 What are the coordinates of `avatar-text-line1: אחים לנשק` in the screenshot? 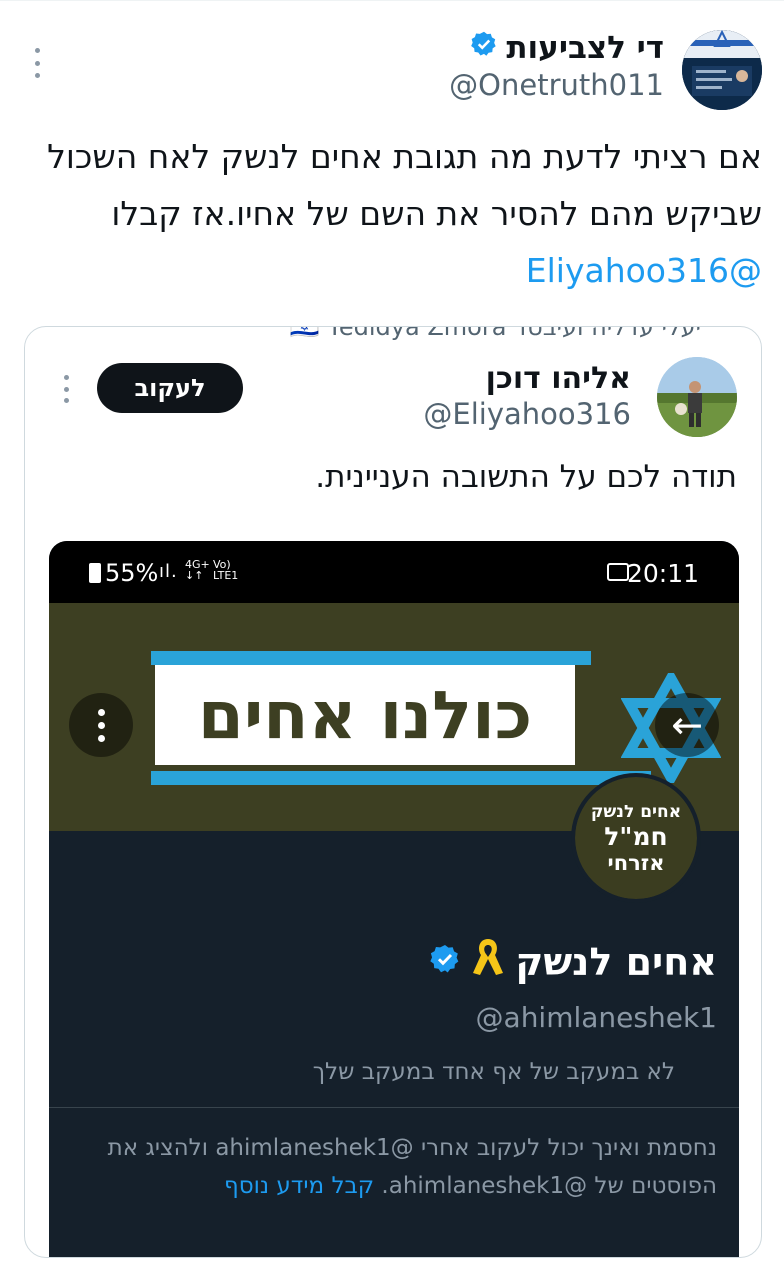 It's located at (636, 811).